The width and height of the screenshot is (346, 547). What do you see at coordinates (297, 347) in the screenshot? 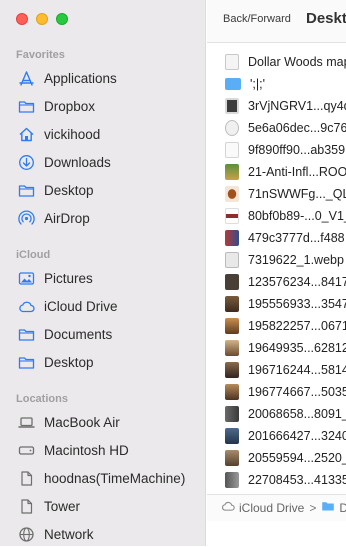
I see `file-name: 19649935...62812` at bounding box center [297, 347].